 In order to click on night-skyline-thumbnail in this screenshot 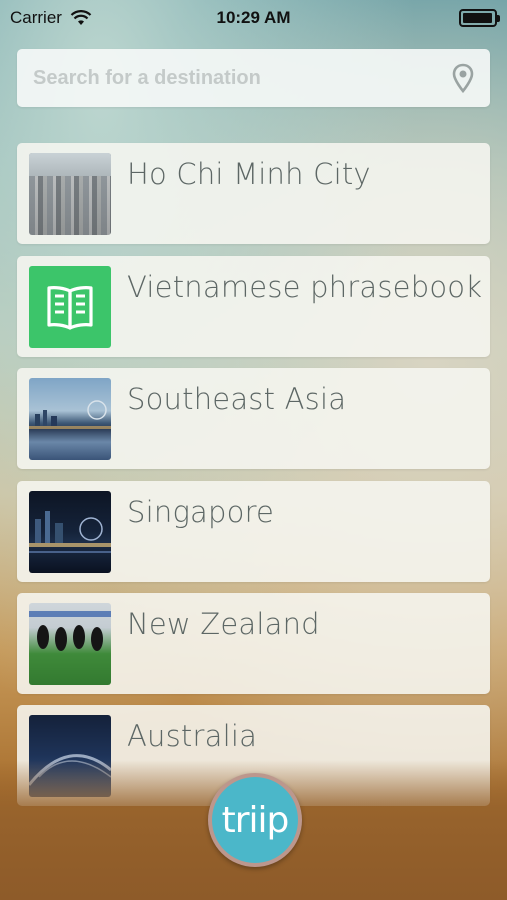, I will do `click(70, 532)`.